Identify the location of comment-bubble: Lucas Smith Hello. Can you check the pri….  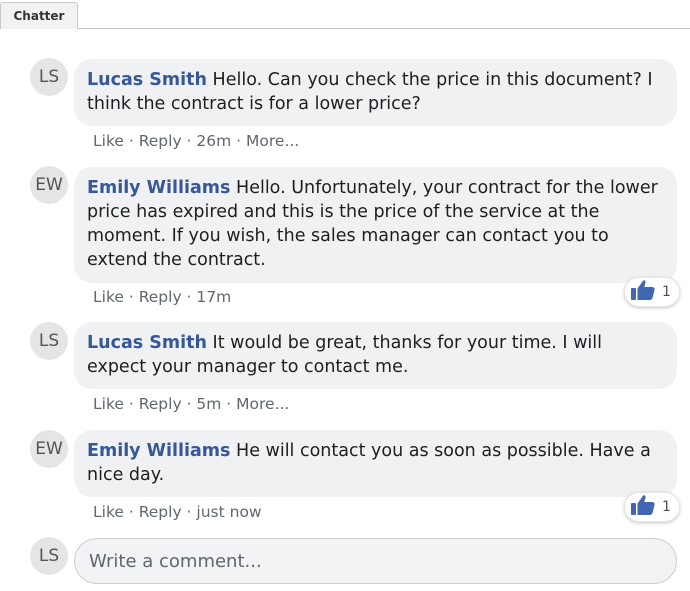
(375, 92).